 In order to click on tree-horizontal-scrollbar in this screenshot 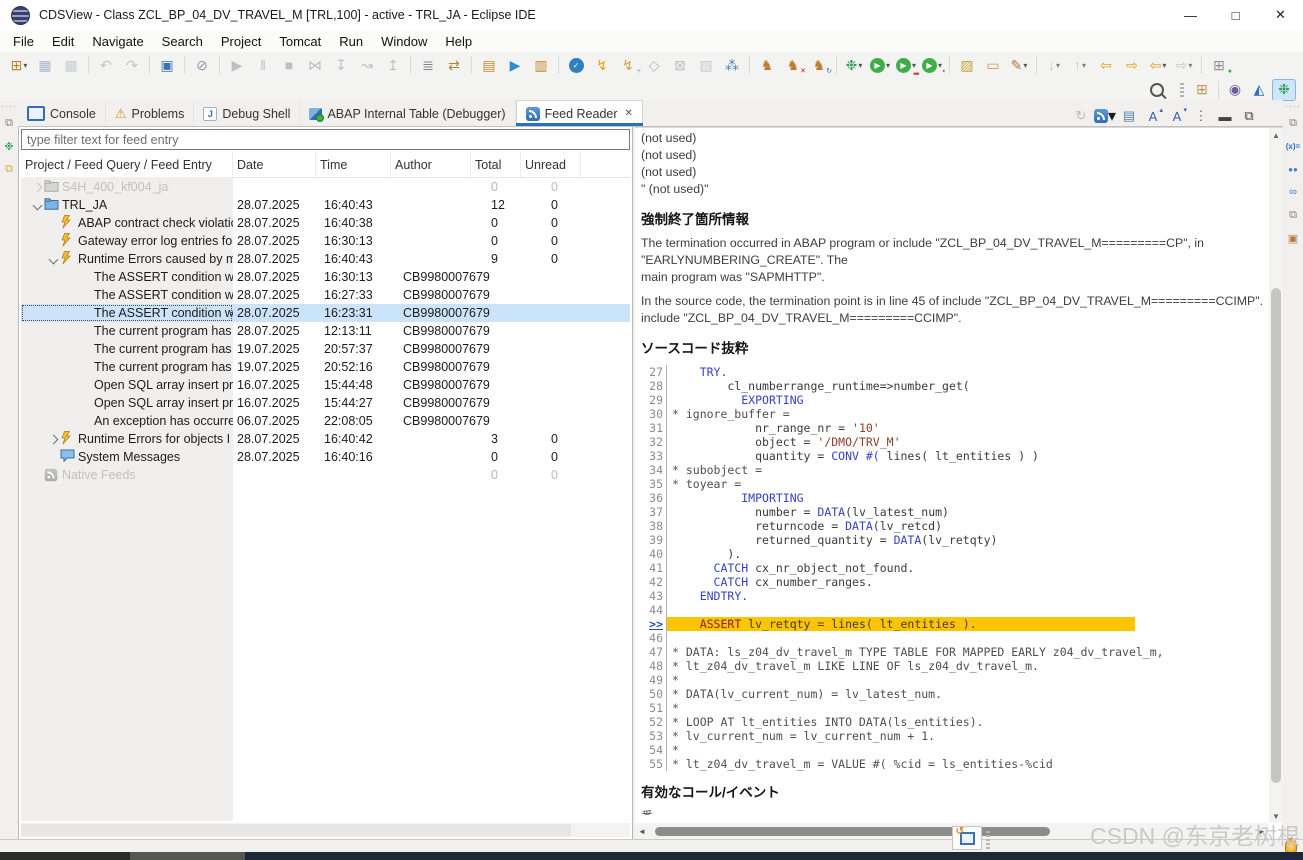, I will do `click(325, 830)`.